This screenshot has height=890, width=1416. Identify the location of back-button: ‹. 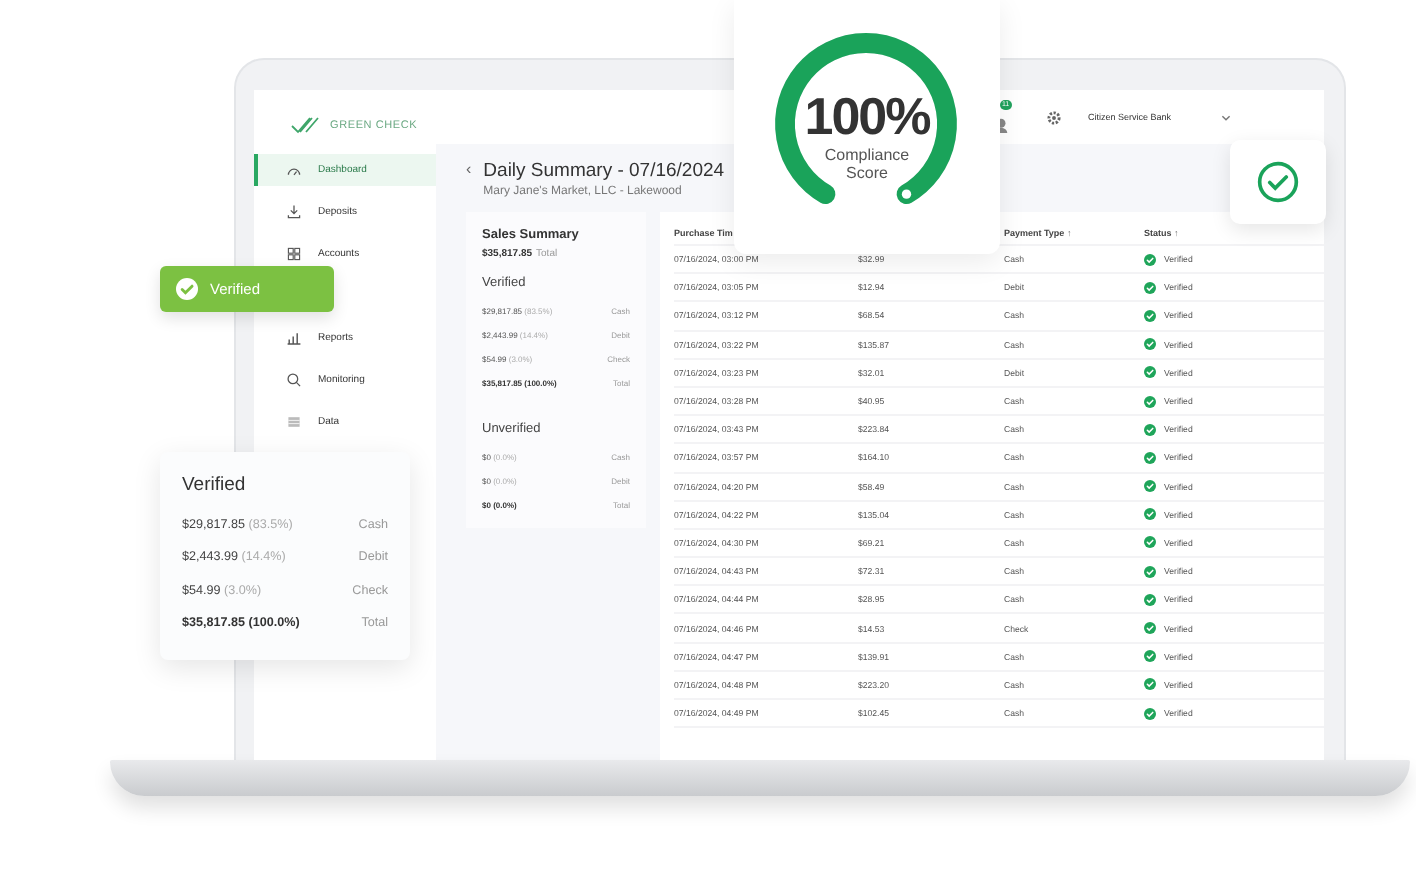
(469, 170).